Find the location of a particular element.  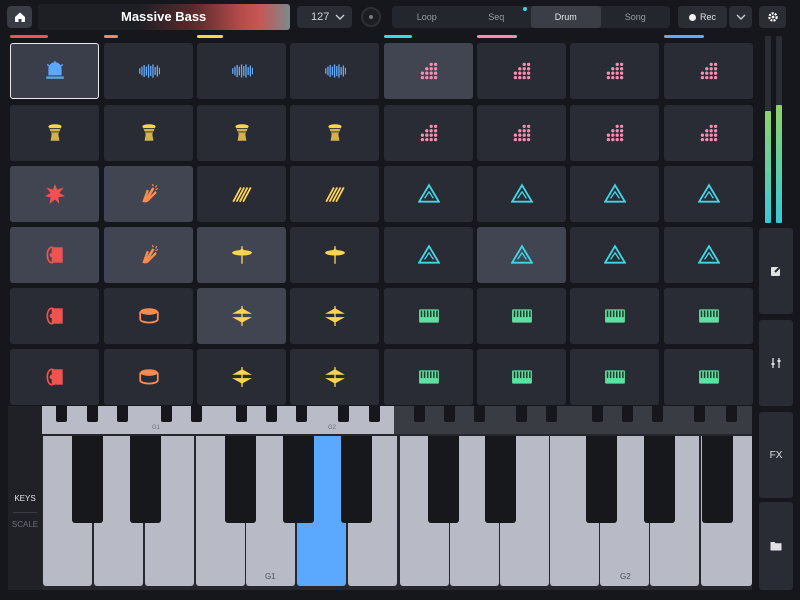

gear-icon is located at coordinates (772, 17).